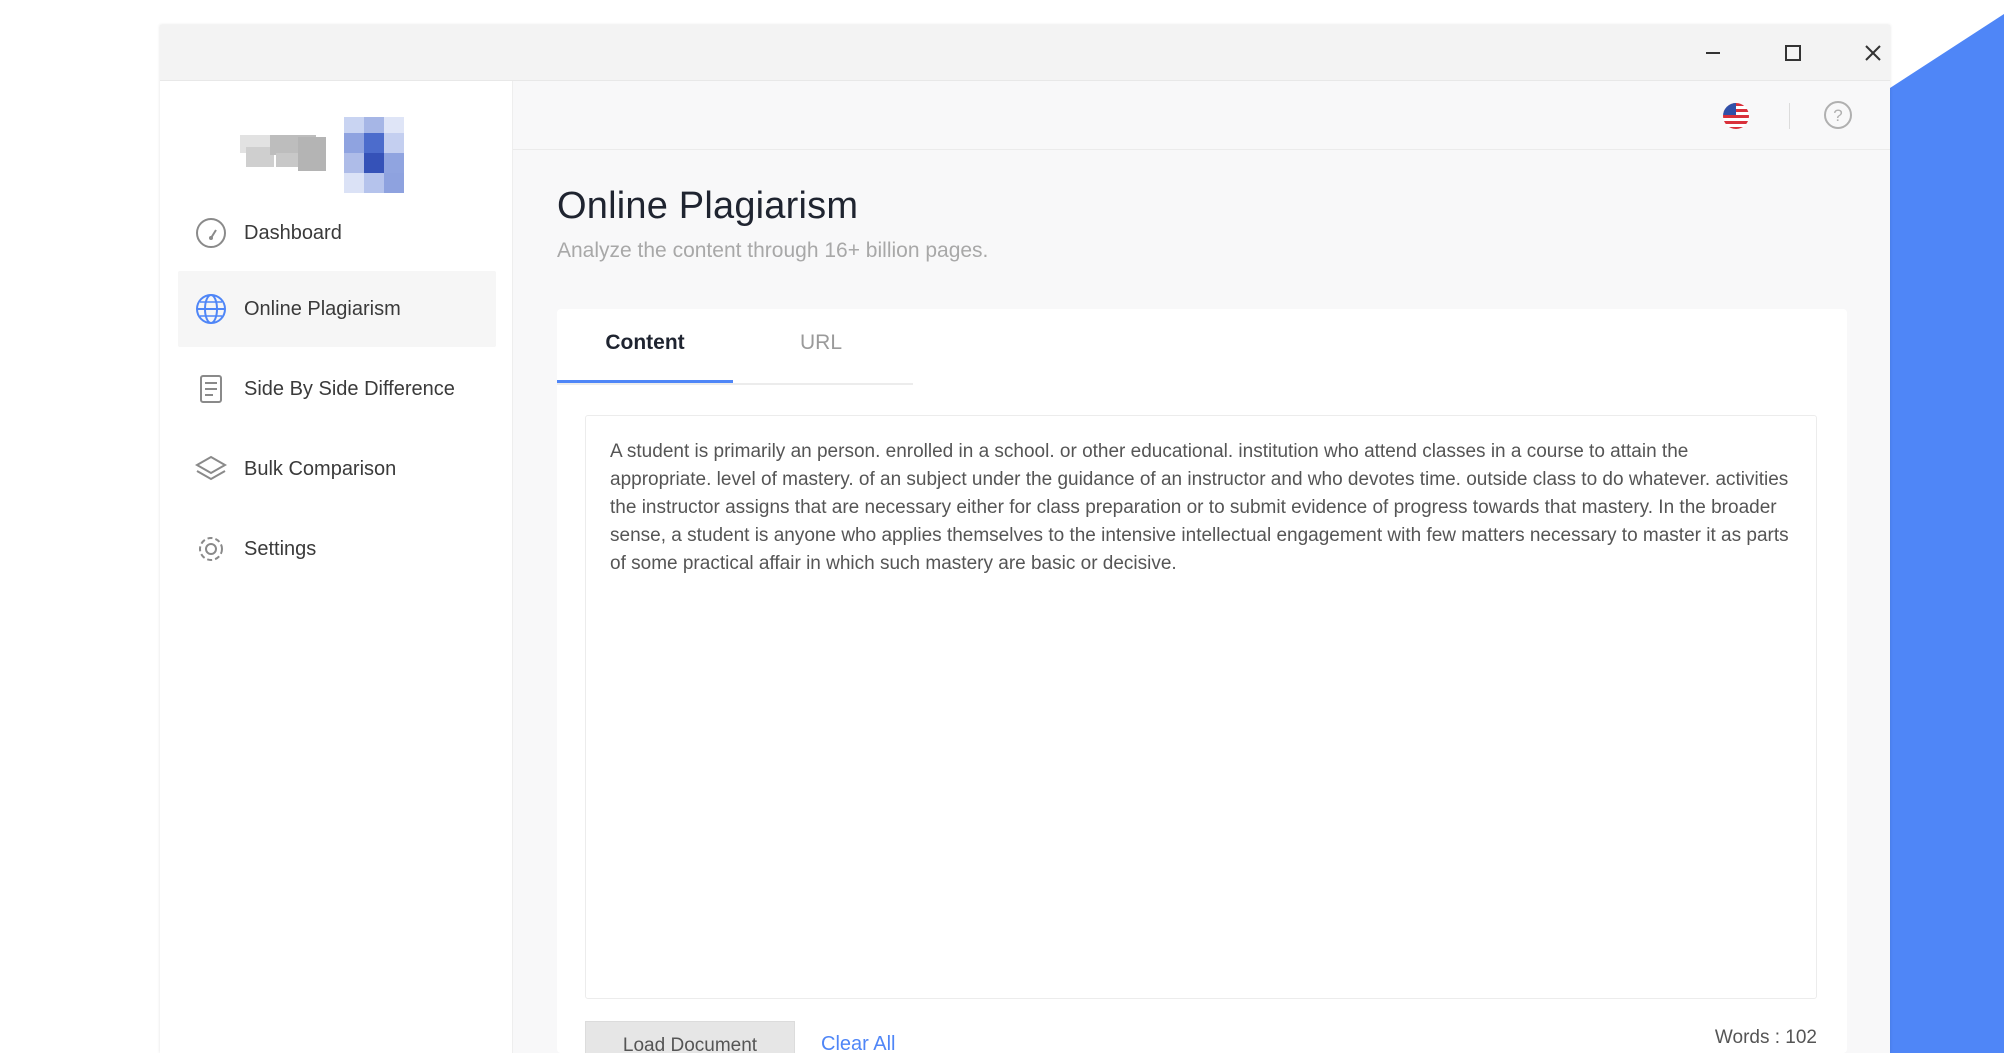 The width and height of the screenshot is (2004, 1053). I want to click on gear-icon, so click(211, 549).